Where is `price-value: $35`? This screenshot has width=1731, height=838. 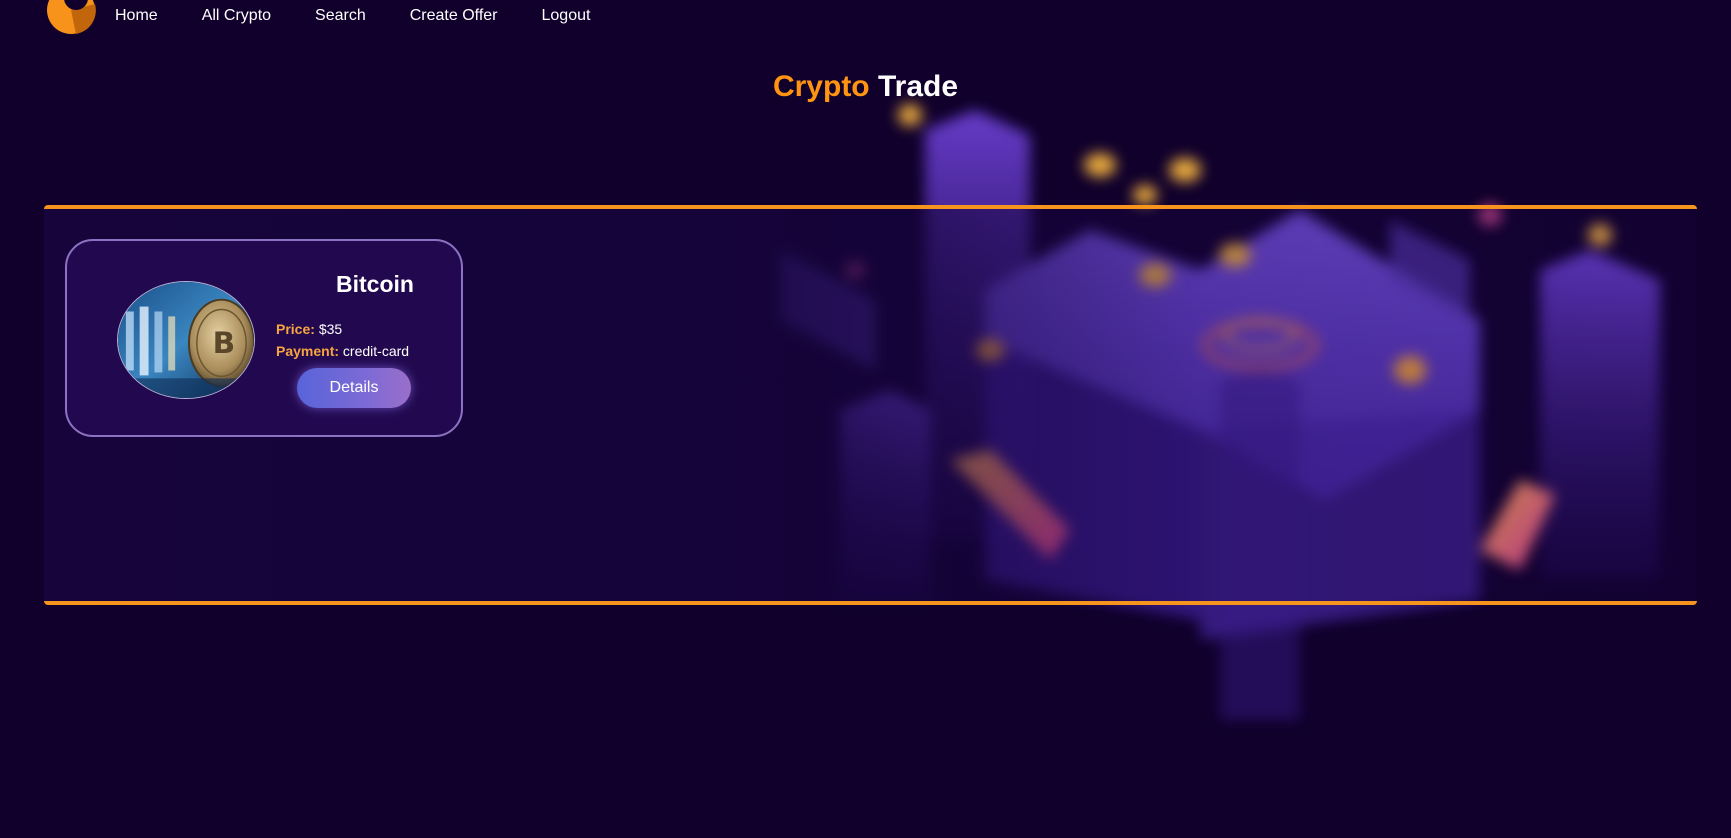 price-value: $35 is located at coordinates (330, 329).